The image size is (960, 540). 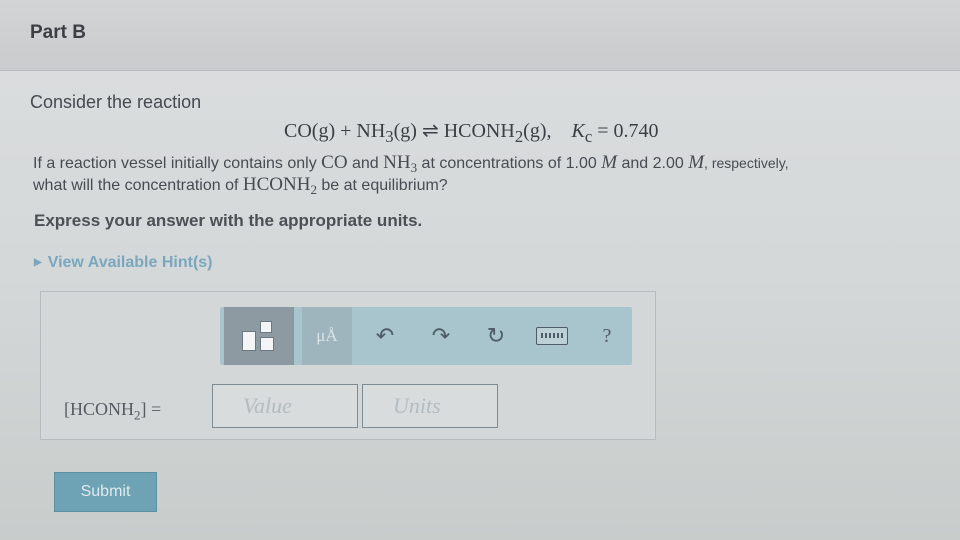 I want to click on submit-button: Submit, so click(x=105, y=492).